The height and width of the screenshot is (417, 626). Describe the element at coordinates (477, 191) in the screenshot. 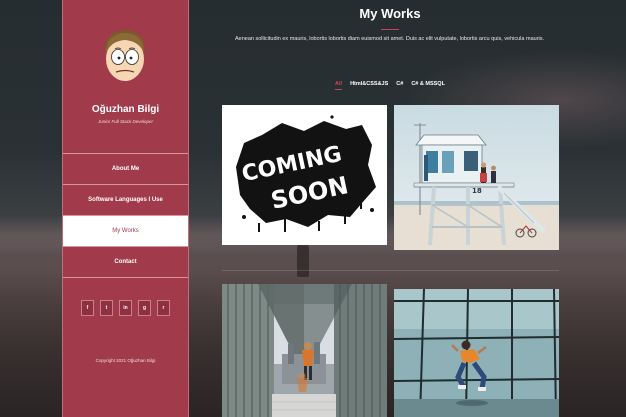

I see `tower-number: 18` at that location.